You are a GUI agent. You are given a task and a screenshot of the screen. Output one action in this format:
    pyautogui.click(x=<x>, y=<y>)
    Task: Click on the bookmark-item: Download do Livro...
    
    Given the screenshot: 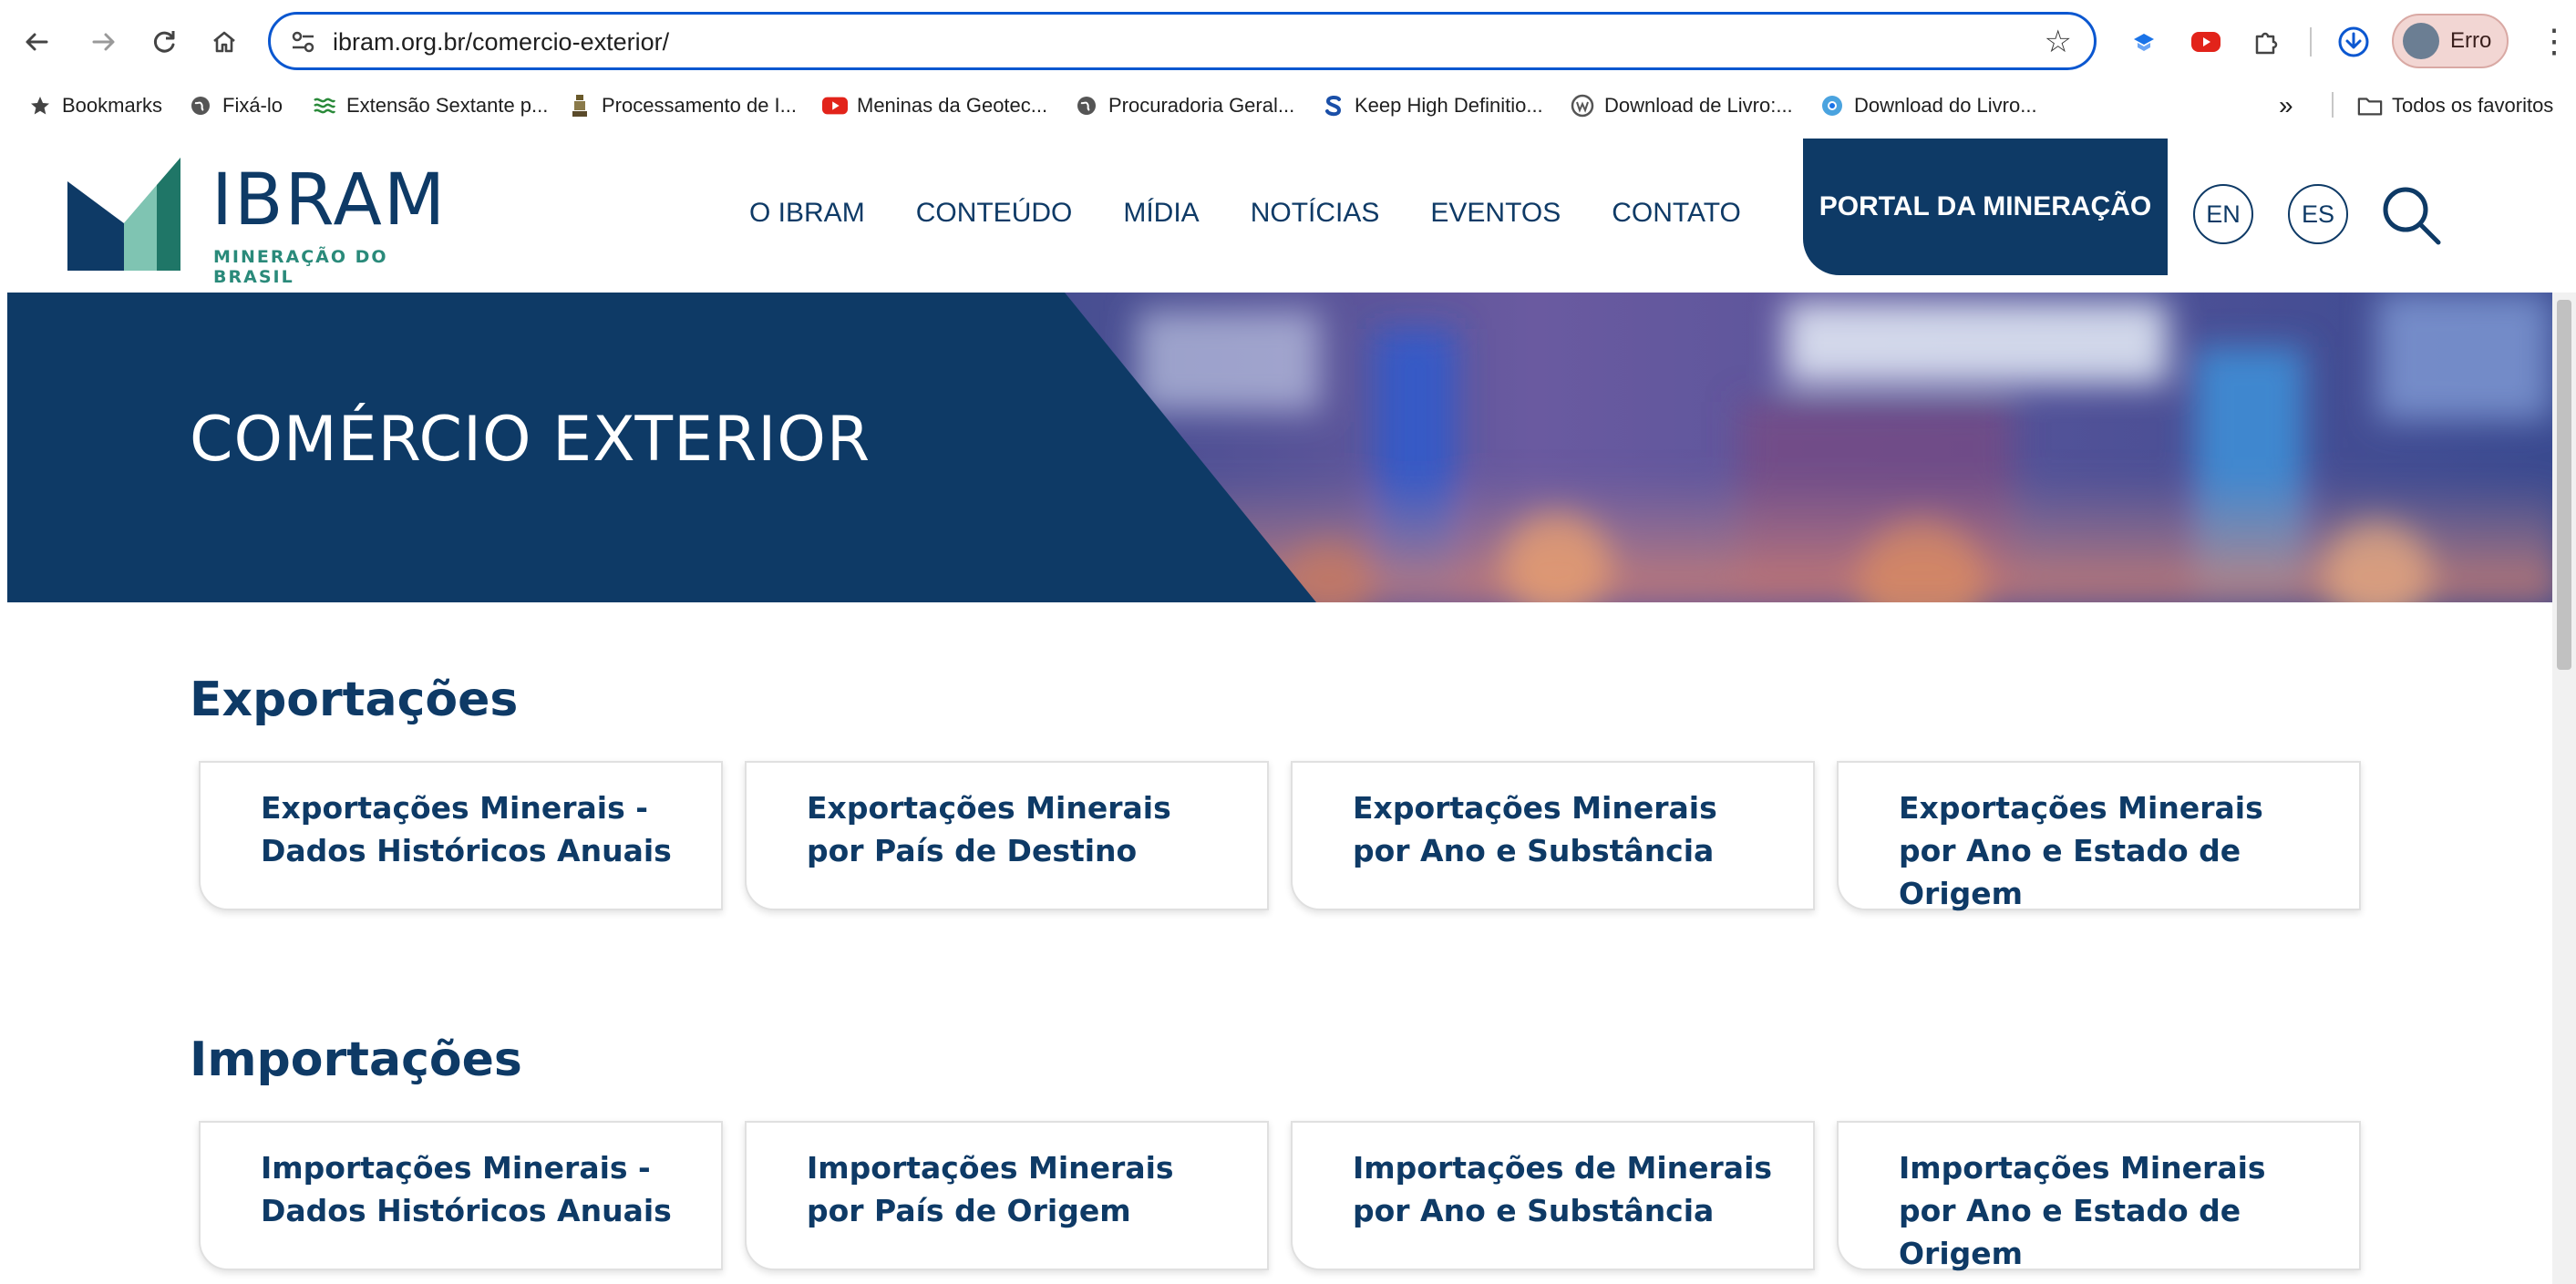 What is the action you would take?
    pyautogui.click(x=1928, y=105)
    